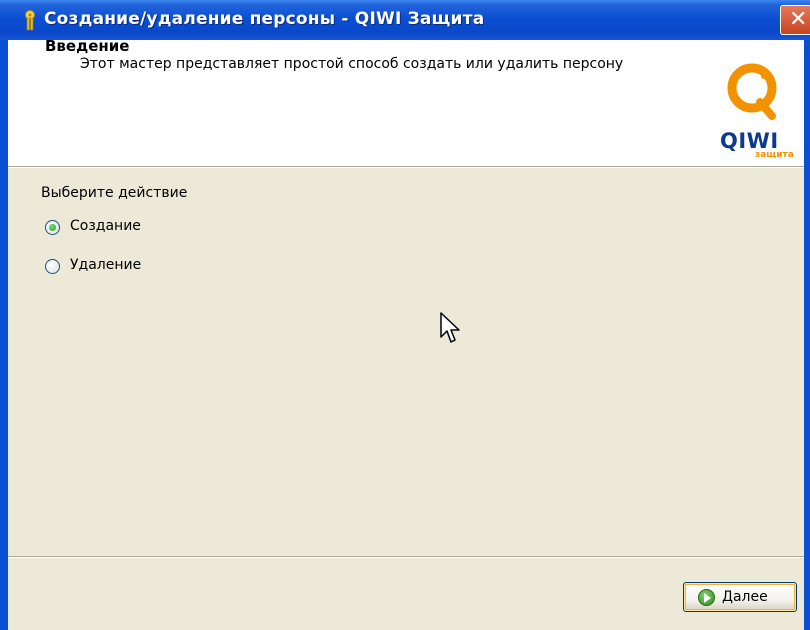  What do you see at coordinates (87, 46) in the screenshot?
I see `page-title: Введение` at bounding box center [87, 46].